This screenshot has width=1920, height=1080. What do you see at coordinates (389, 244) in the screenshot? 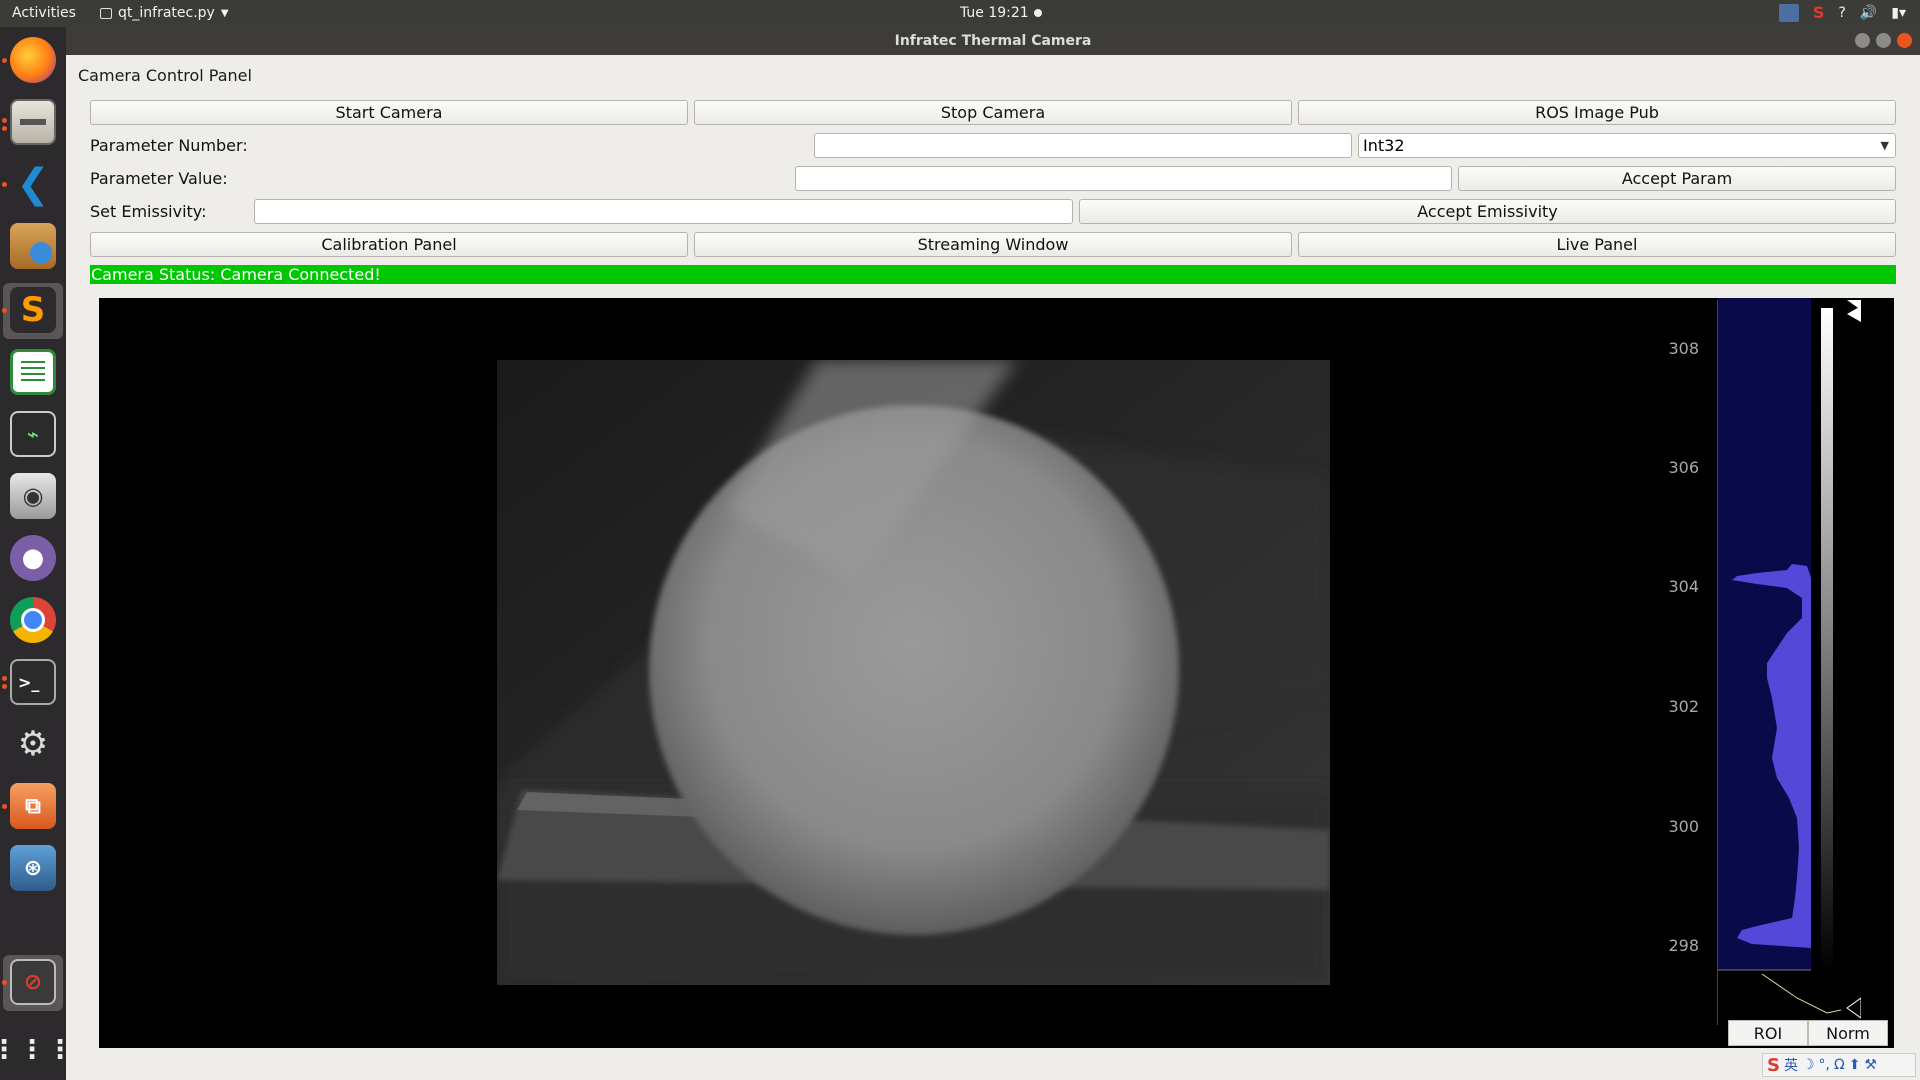
I see `calibration-panel-button: Calibration Panel` at bounding box center [389, 244].